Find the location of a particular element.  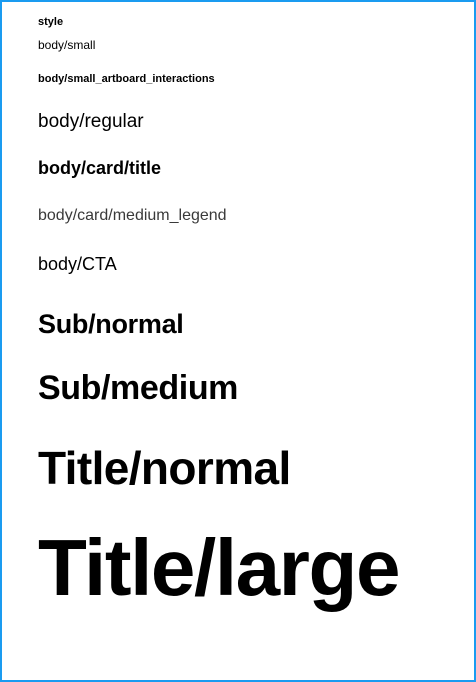

style-sample-body-small: body/small is located at coordinates (67, 45).